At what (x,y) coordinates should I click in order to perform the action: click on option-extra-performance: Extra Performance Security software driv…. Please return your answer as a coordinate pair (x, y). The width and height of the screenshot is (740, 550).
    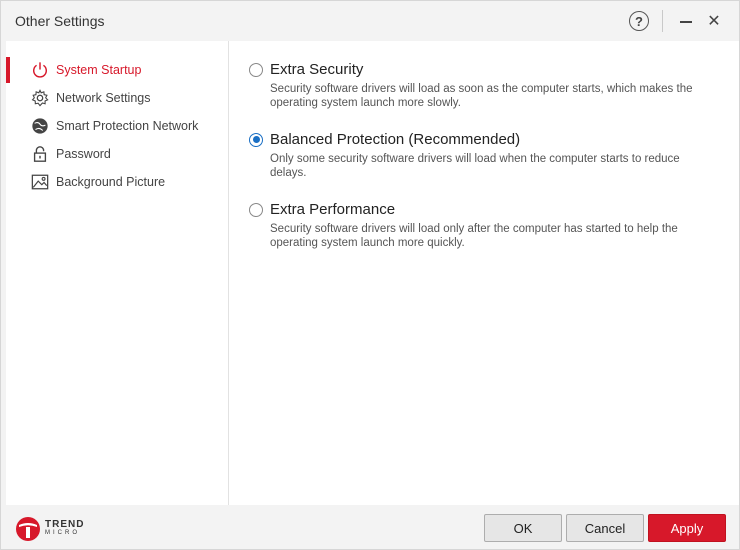
    Looking at the image, I should click on (484, 225).